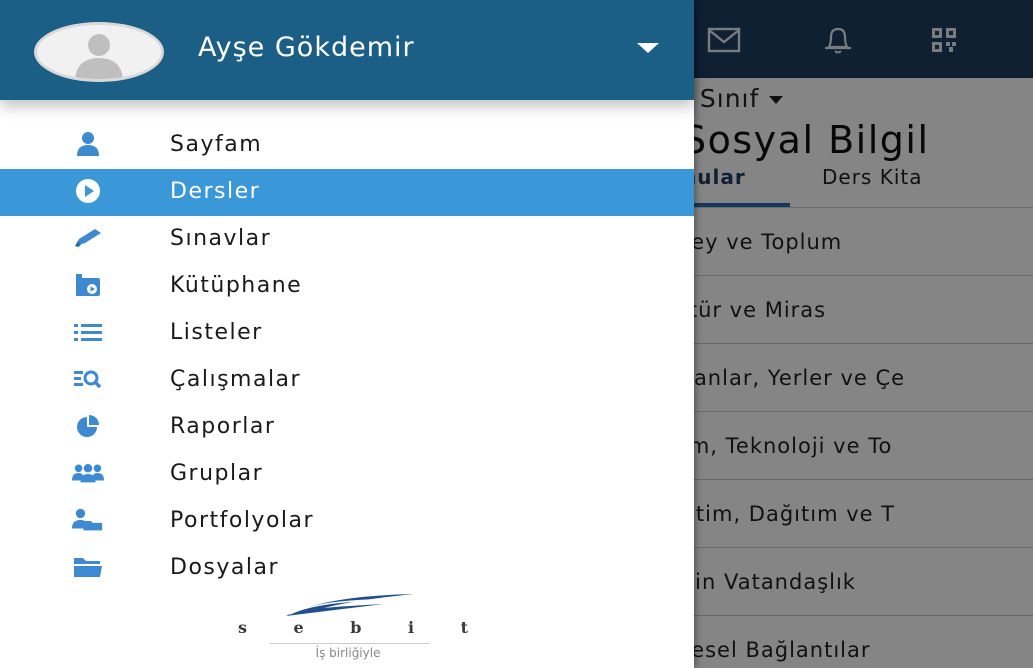  Describe the element at coordinates (350, 605) in the screenshot. I see `swoosh-logo-icon` at that location.